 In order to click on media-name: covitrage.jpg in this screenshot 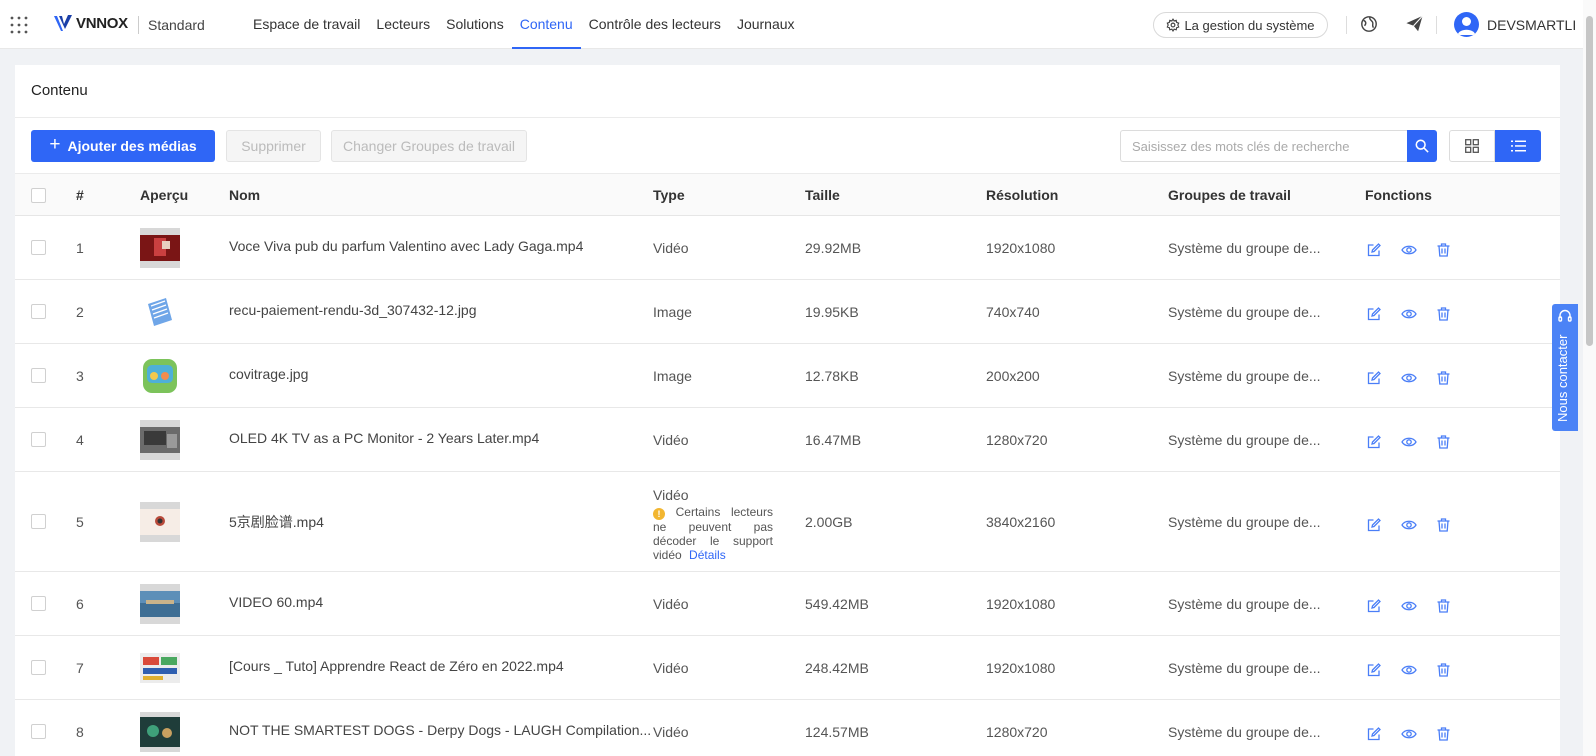, I will do `click(268, 374)`.